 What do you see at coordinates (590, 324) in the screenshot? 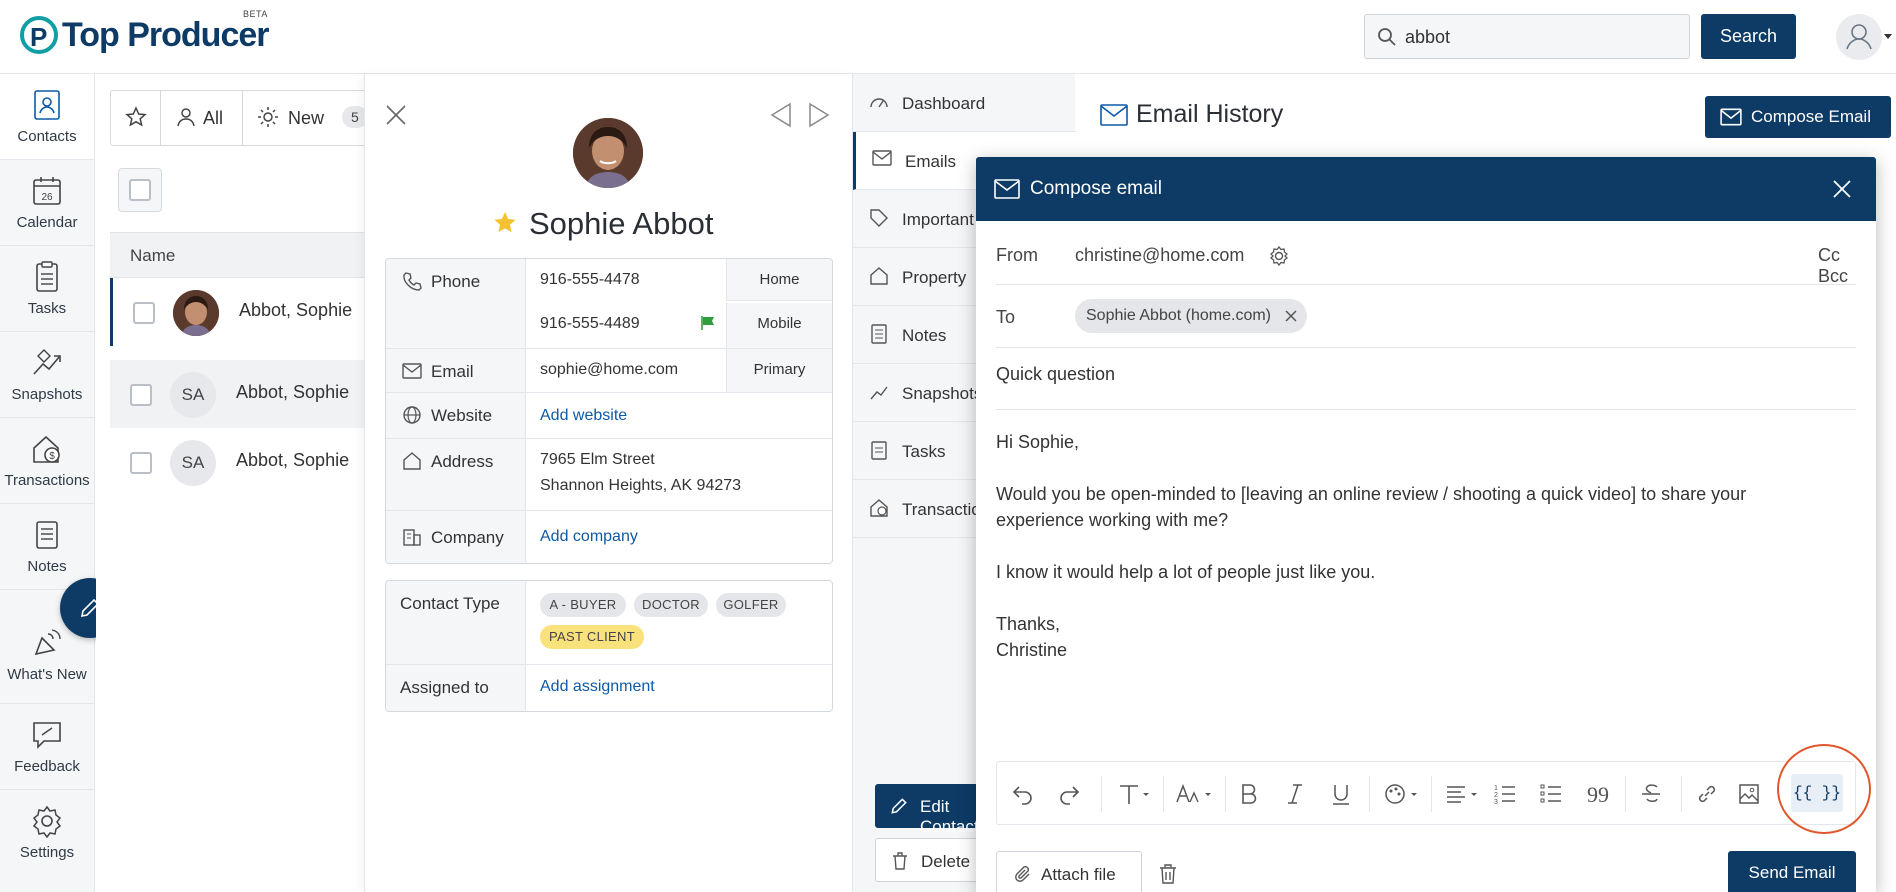
I see `phone-mobile-value: 916-555-4489` at bounding box center [590, 324].